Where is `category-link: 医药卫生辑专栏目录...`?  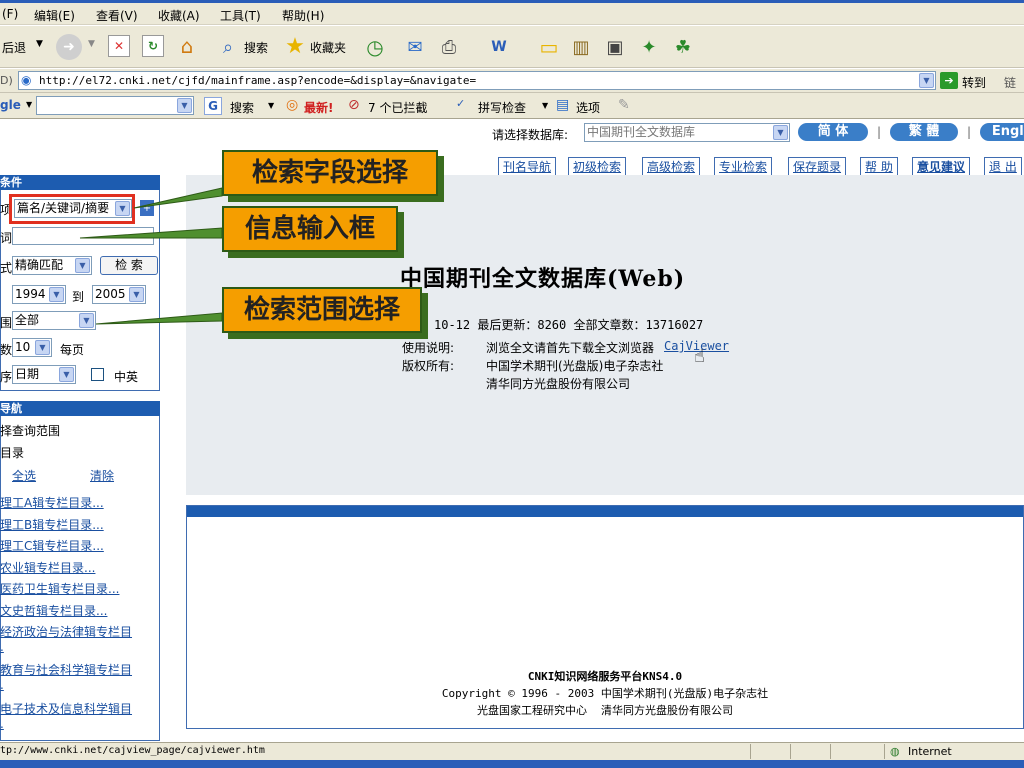
category-link: 医药卫生辑专栏目录... is located at coordinates (59, 588).